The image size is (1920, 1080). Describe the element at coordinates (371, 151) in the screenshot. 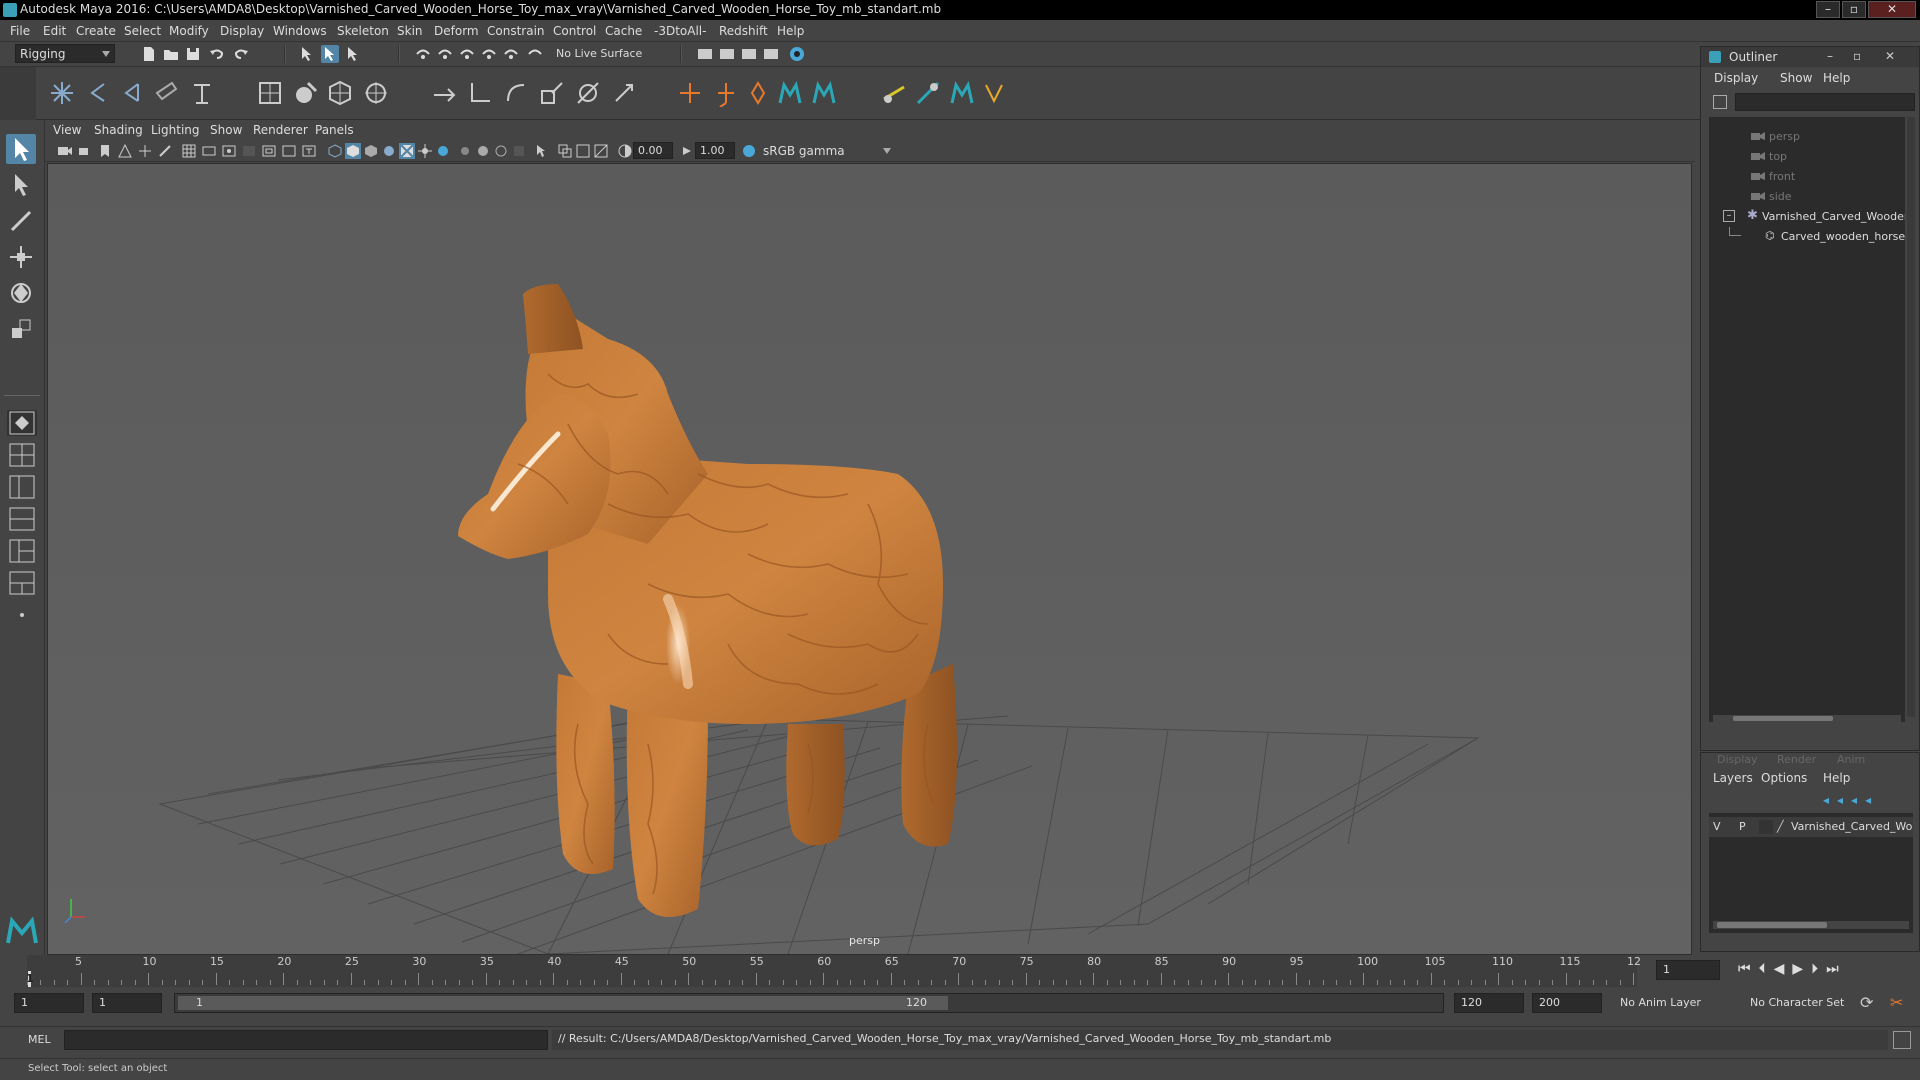

I see `wireframe-on-shaded-icon` at that location.